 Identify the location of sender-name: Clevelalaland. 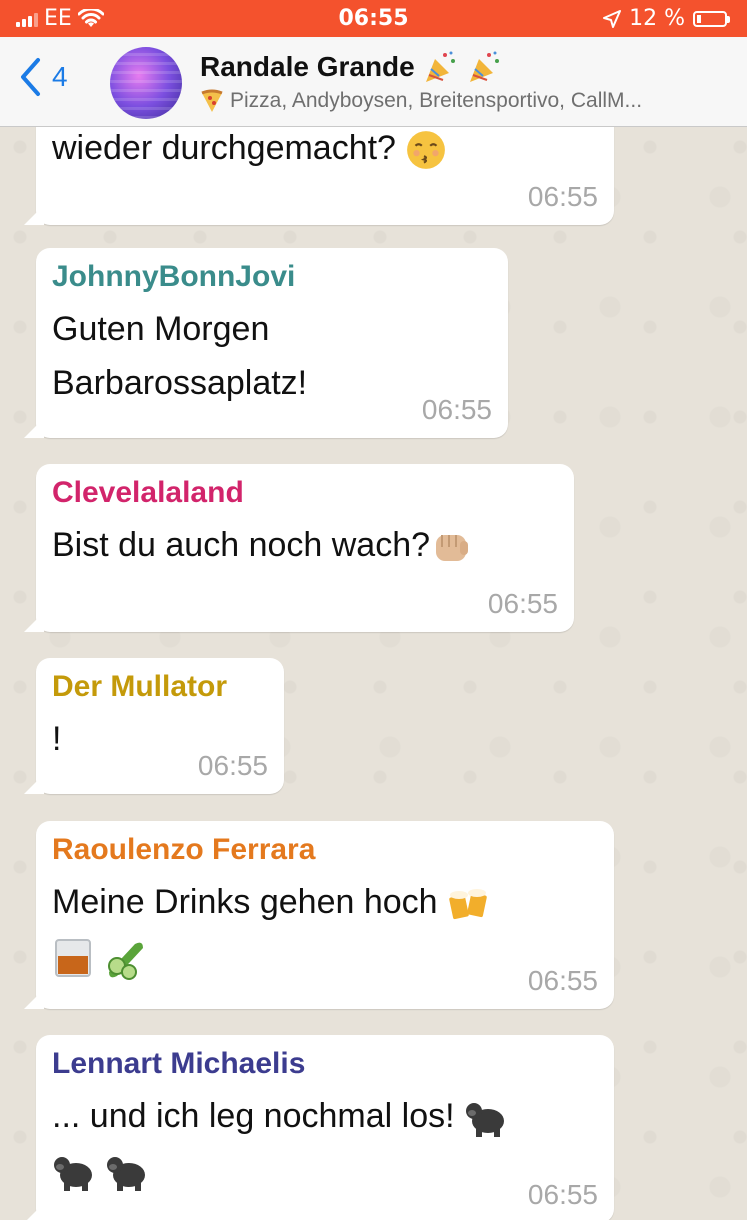
(148, 492).